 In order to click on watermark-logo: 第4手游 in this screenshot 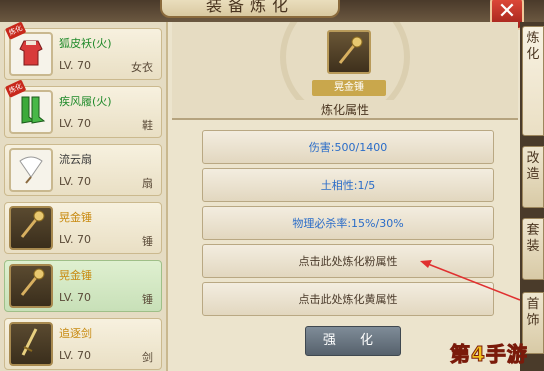, I will do `click(489, 354)`.